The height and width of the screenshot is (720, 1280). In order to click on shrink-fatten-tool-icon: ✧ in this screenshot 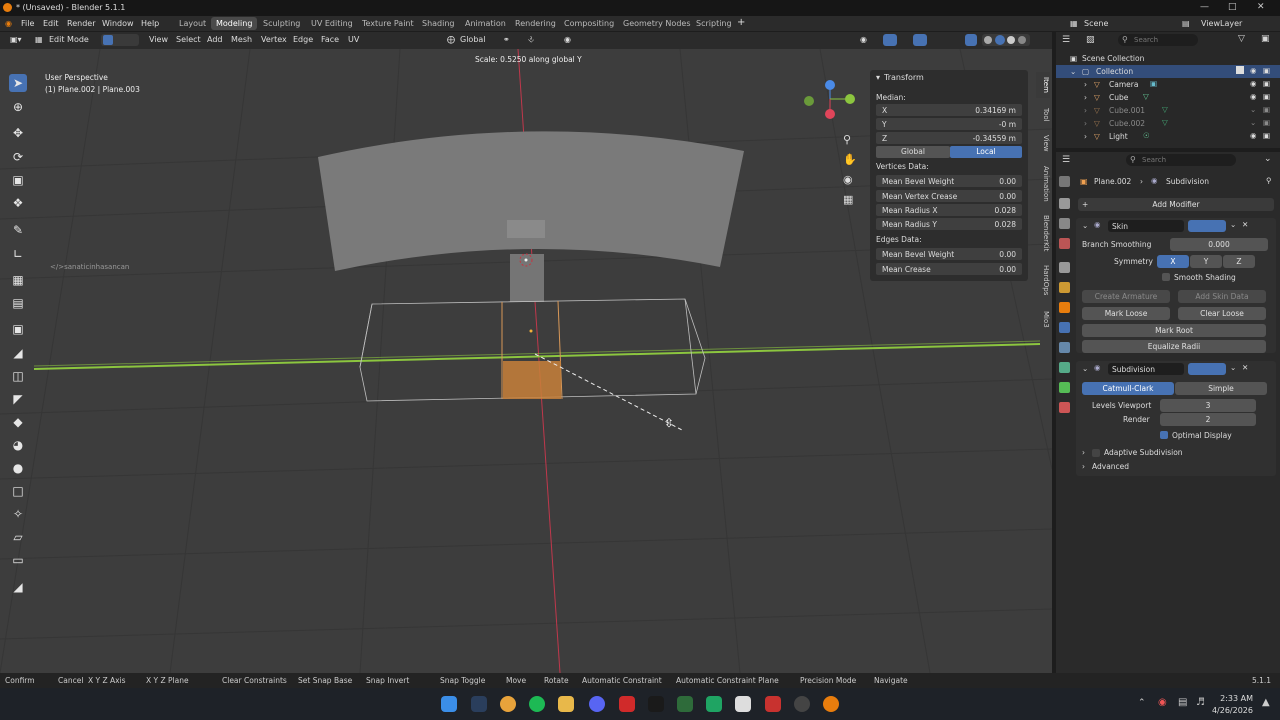, I will do `click(18, 514)`.